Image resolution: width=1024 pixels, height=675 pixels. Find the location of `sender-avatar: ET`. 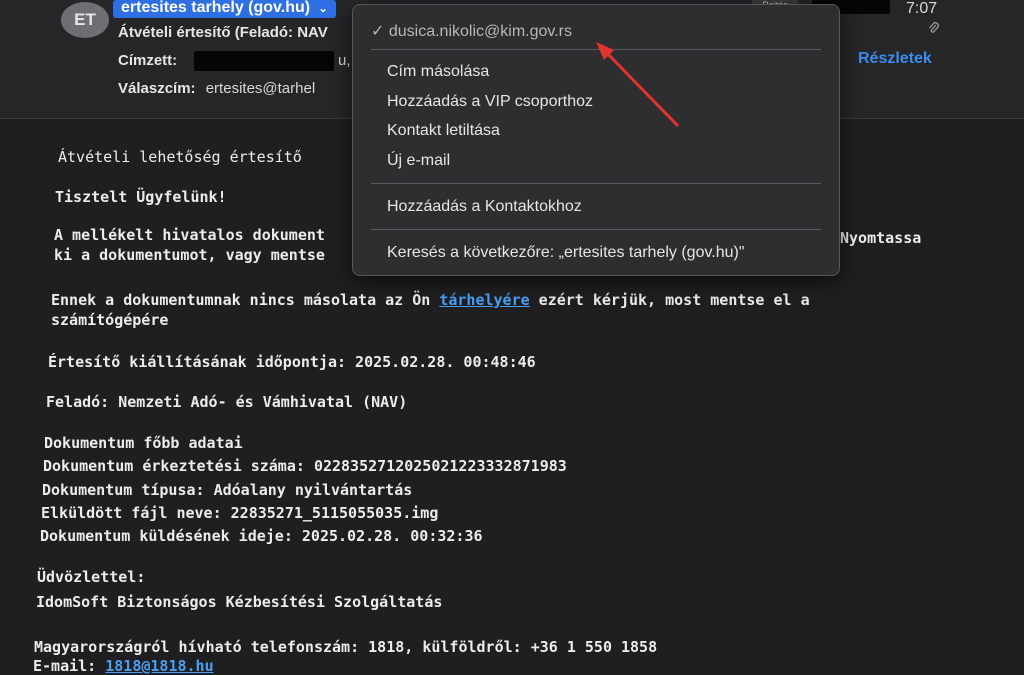

sender-avatar: ET is located at coordinates (85, 20).